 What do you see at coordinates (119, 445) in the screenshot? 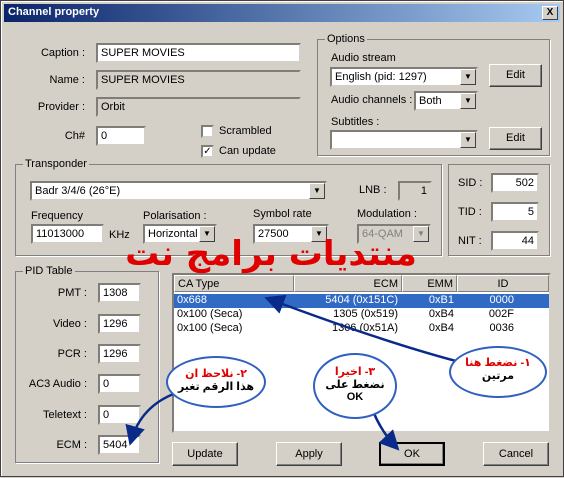
I see `ecm-field: 5404` at bounding box center [119, 445].